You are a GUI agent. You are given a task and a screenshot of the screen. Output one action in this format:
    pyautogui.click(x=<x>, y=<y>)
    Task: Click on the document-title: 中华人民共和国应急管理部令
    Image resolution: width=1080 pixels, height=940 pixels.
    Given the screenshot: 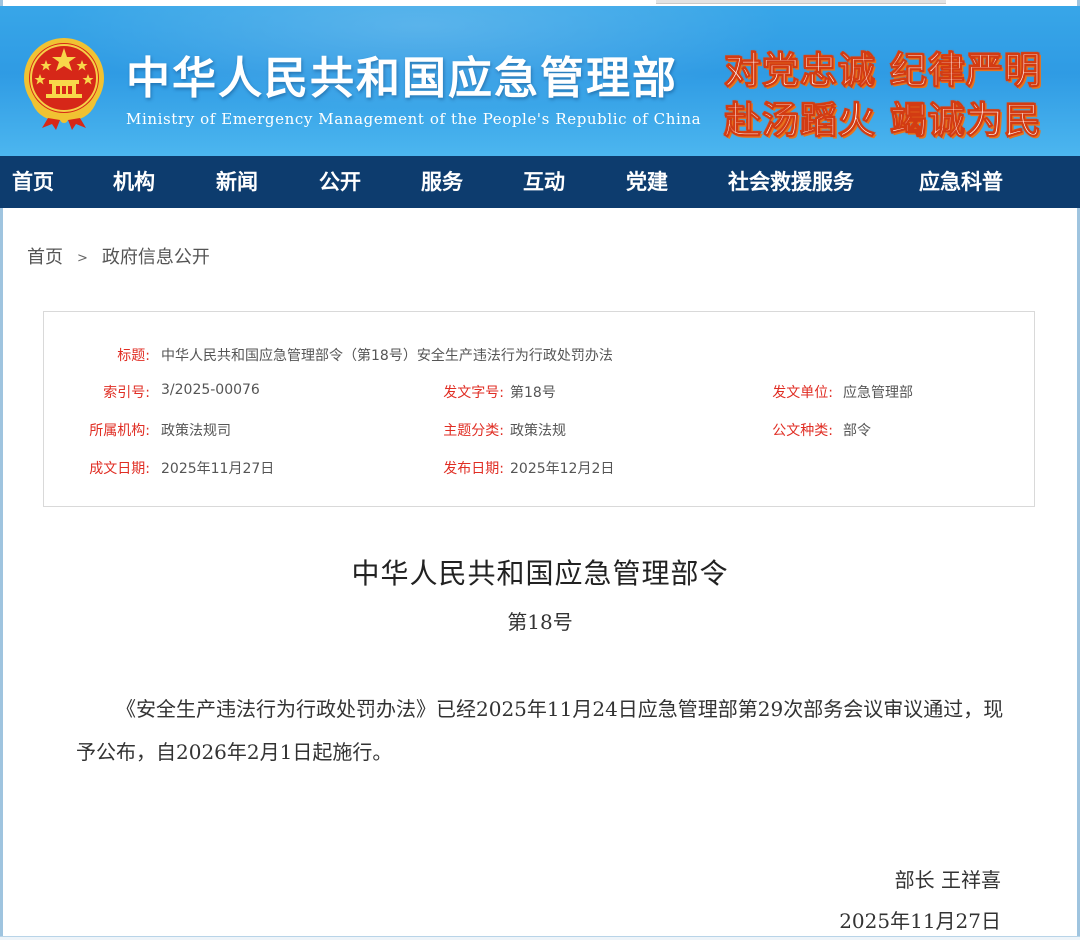 What is the action you would take?
    pyautogui.click(x=540, y=573)
    